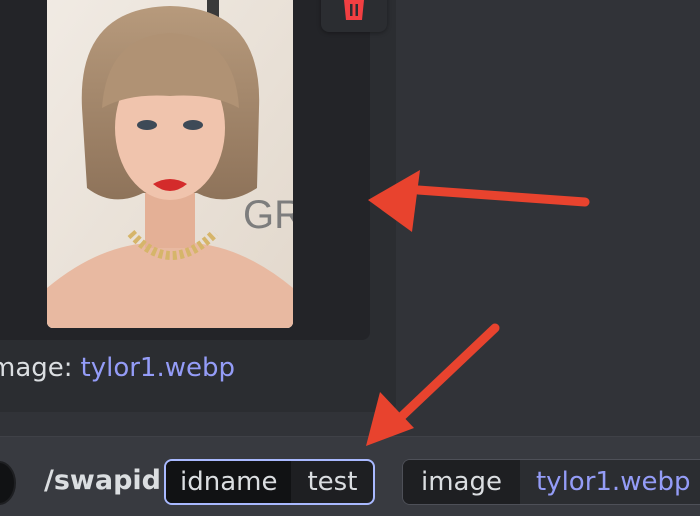  Describe the element at coordinates (158, 368) in the screenshot. I see `attachment-filename-link: tylor1.webp` at that location.